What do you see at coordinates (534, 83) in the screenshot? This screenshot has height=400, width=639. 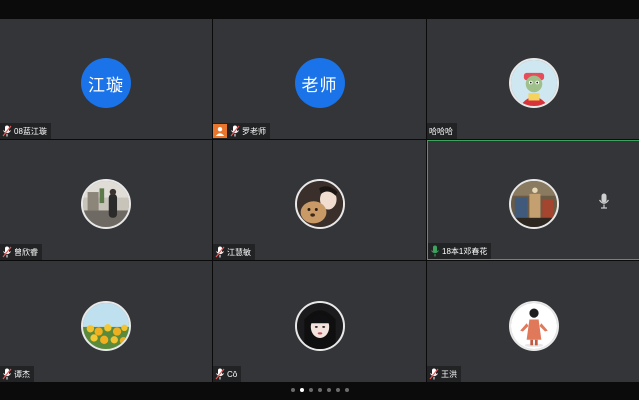 I see `doll-photo-icon` at bounding box center [534, 83].